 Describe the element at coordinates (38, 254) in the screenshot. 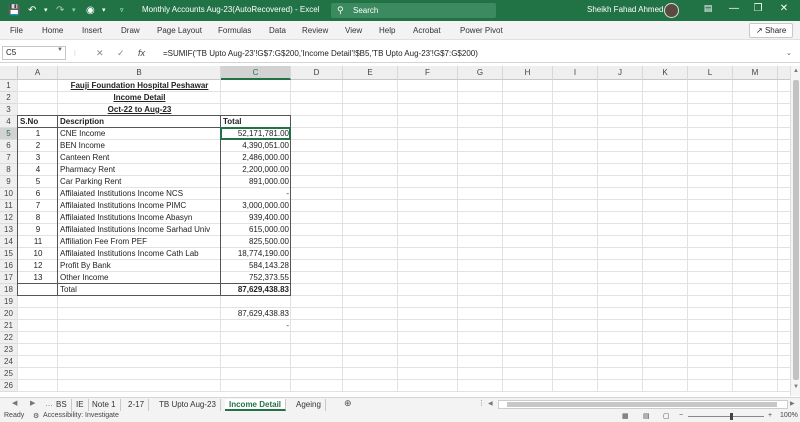

I see `cell-sno: 10` at that location.